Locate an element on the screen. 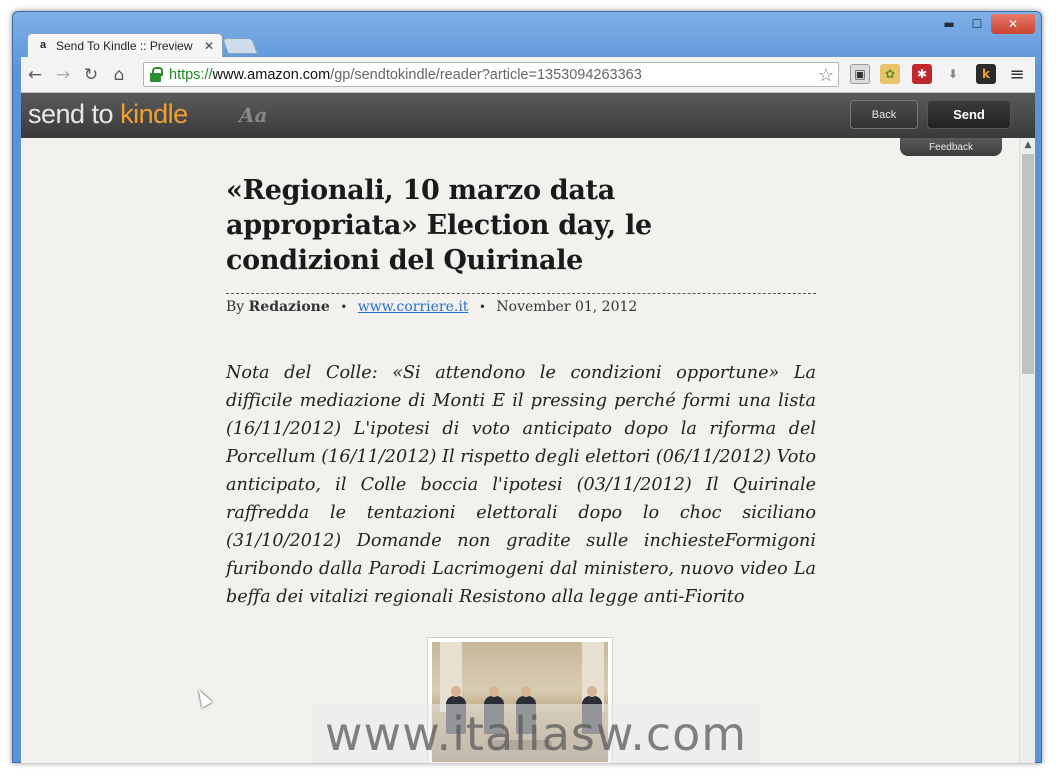  mouse-cursor-icon is located at coordinates (203, 697).